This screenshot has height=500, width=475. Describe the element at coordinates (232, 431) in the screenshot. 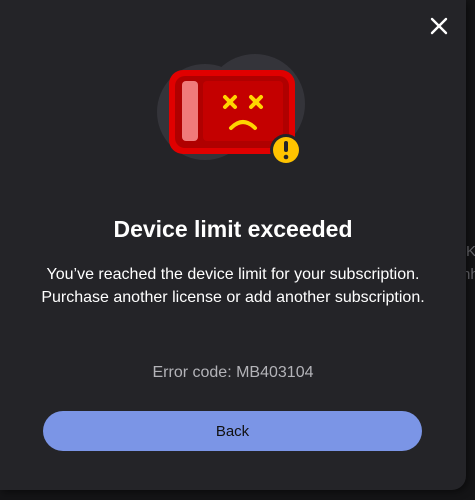

I see `back-button: Back` at that location.